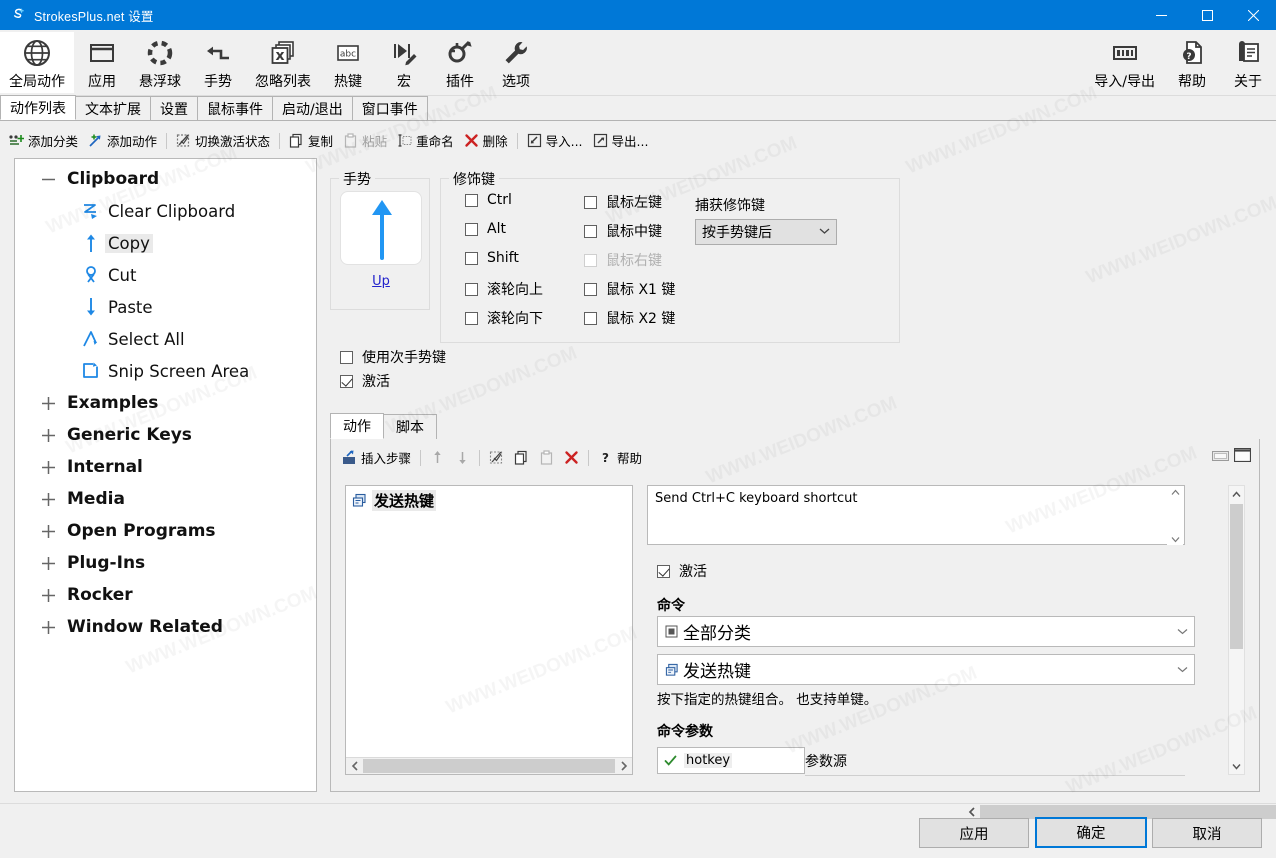 This screenshot has width=1276, height=858. What do you see at coordinates (165, 211) in the screenshot?
I see `tree-item-clear-clipboard: Clear Clipboard` at bounding box center [165, 211].